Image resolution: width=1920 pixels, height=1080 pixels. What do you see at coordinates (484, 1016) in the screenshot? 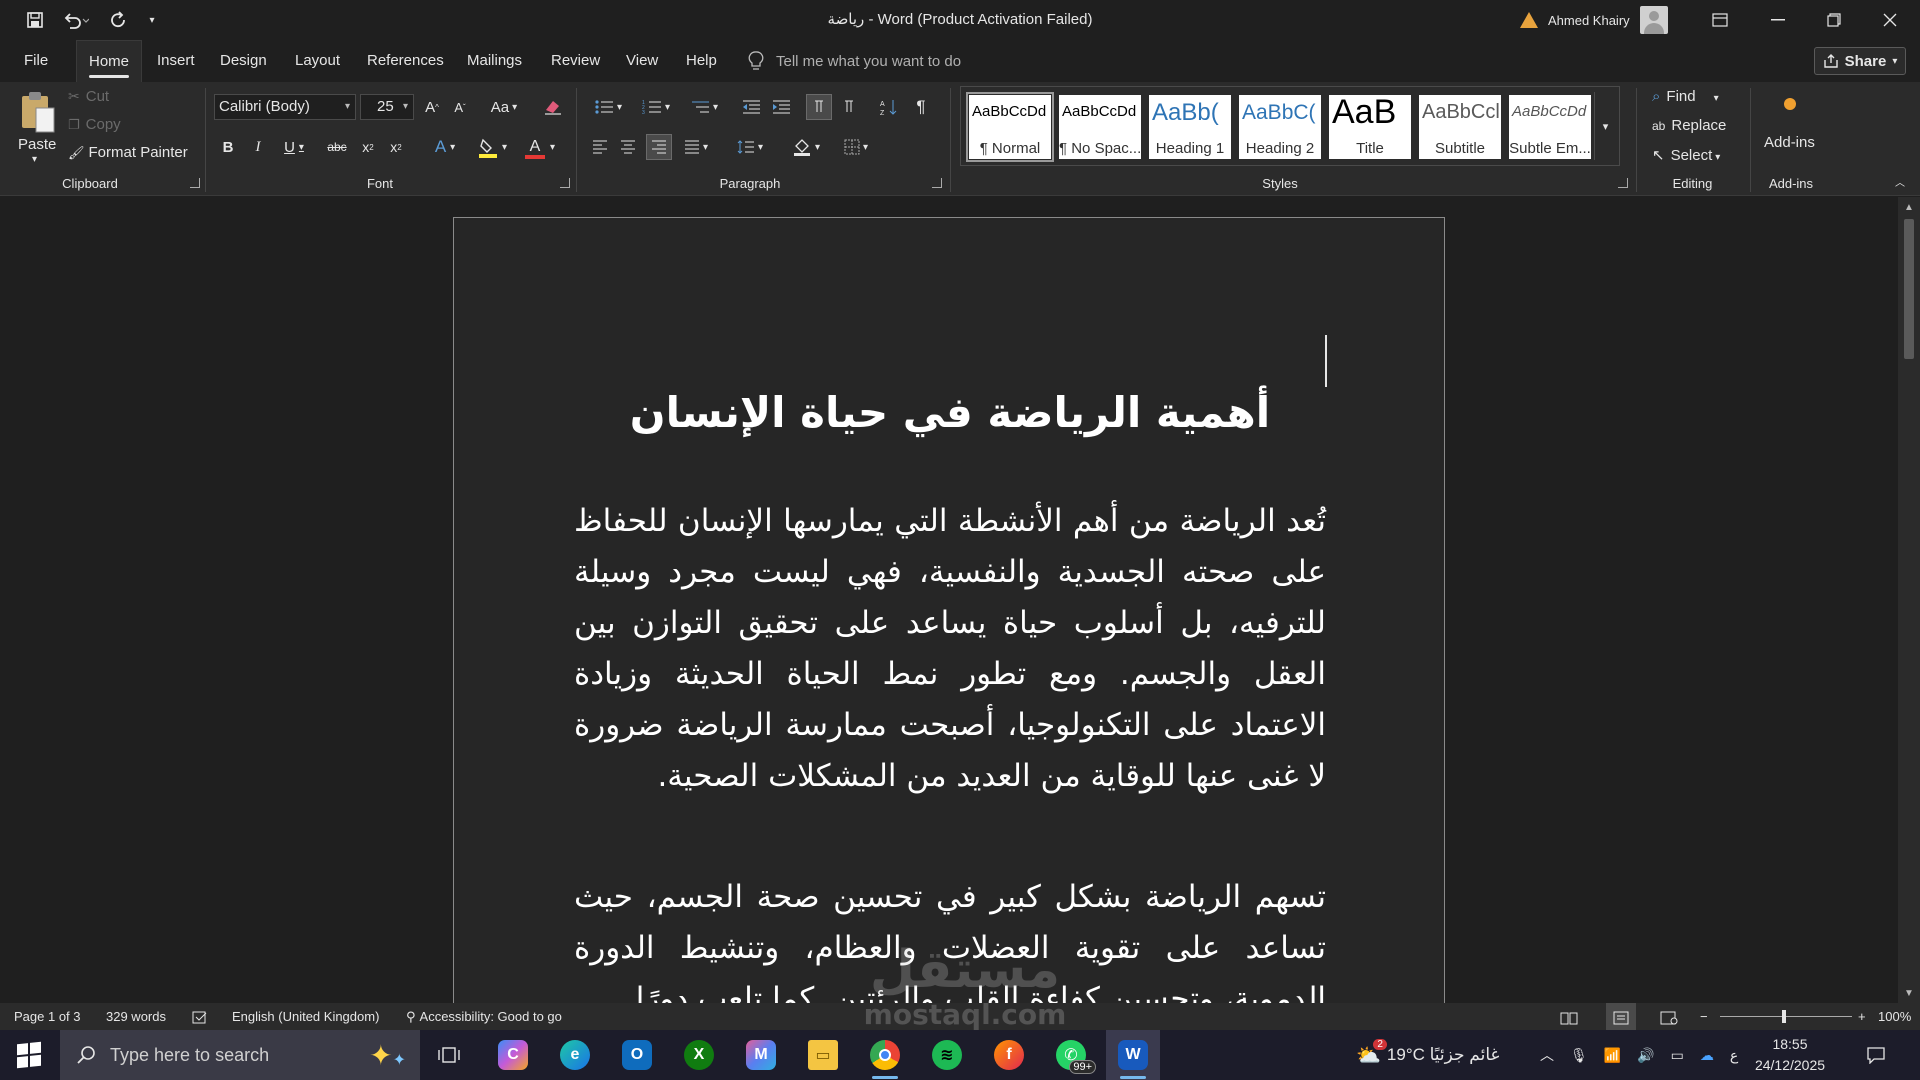
I see `accessibility-status: ⚲ Accessibility: Good to go` at bounding box center [484, 1016].